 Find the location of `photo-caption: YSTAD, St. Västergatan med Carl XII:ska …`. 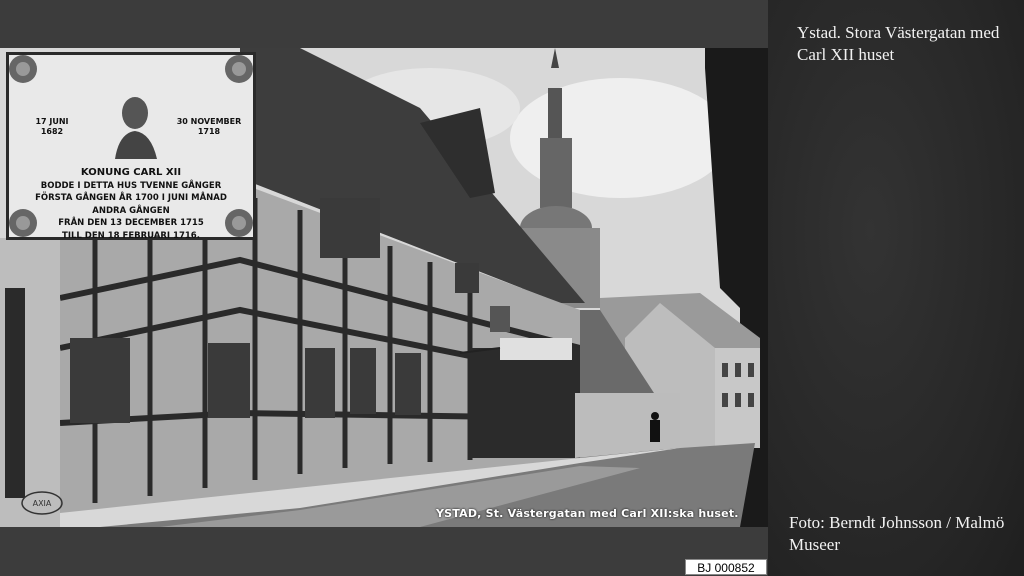

photo-caption: YSTAD, St. Västergatan med Carl XII:ska … is located at coordinates (587, 513).